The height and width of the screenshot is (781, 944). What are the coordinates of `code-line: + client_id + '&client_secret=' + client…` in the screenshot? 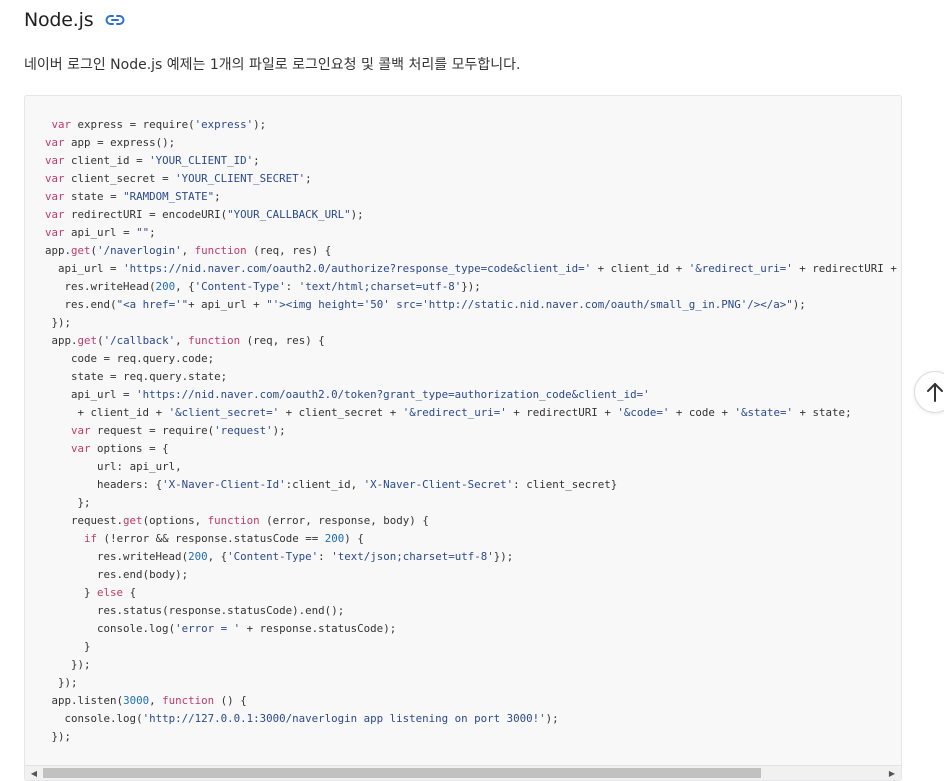 It's located at (464, 412).